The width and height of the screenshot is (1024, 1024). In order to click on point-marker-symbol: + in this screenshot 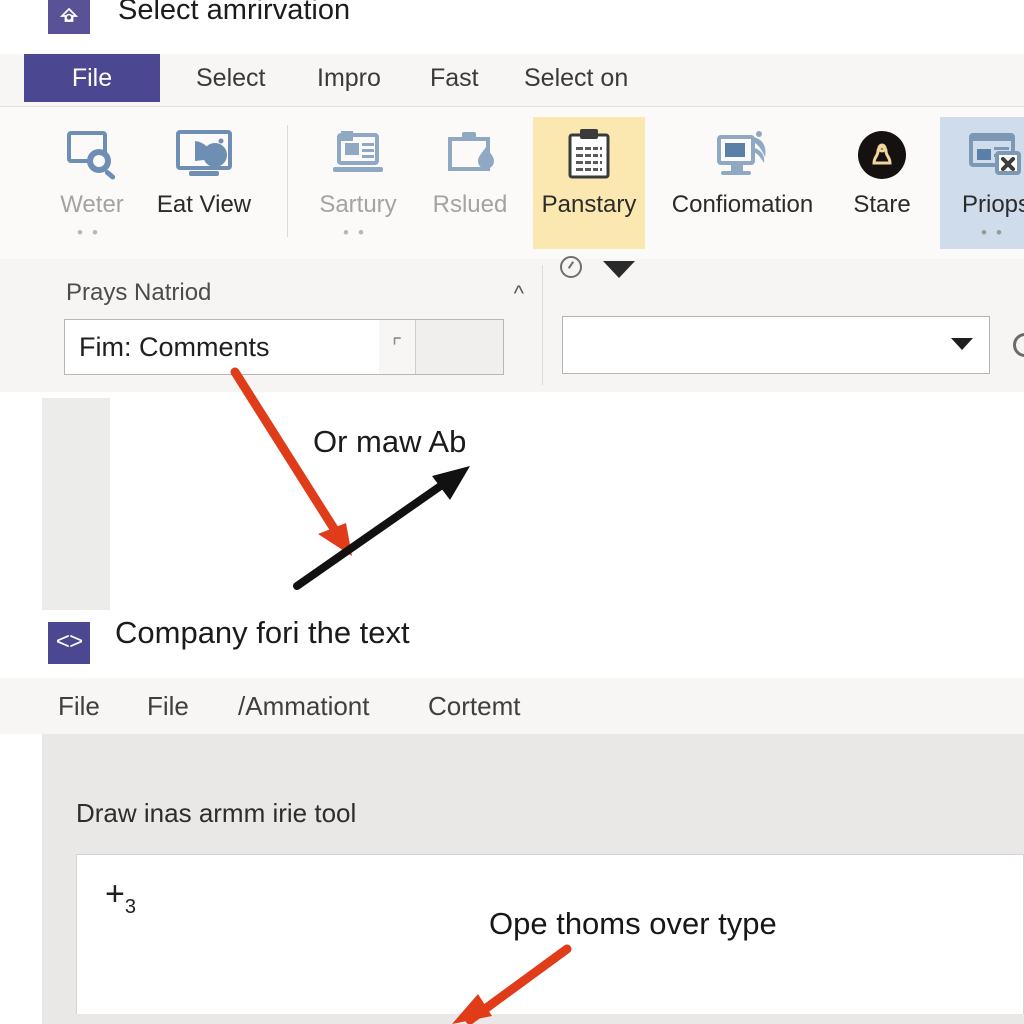, I will do `click(115, 894)`.